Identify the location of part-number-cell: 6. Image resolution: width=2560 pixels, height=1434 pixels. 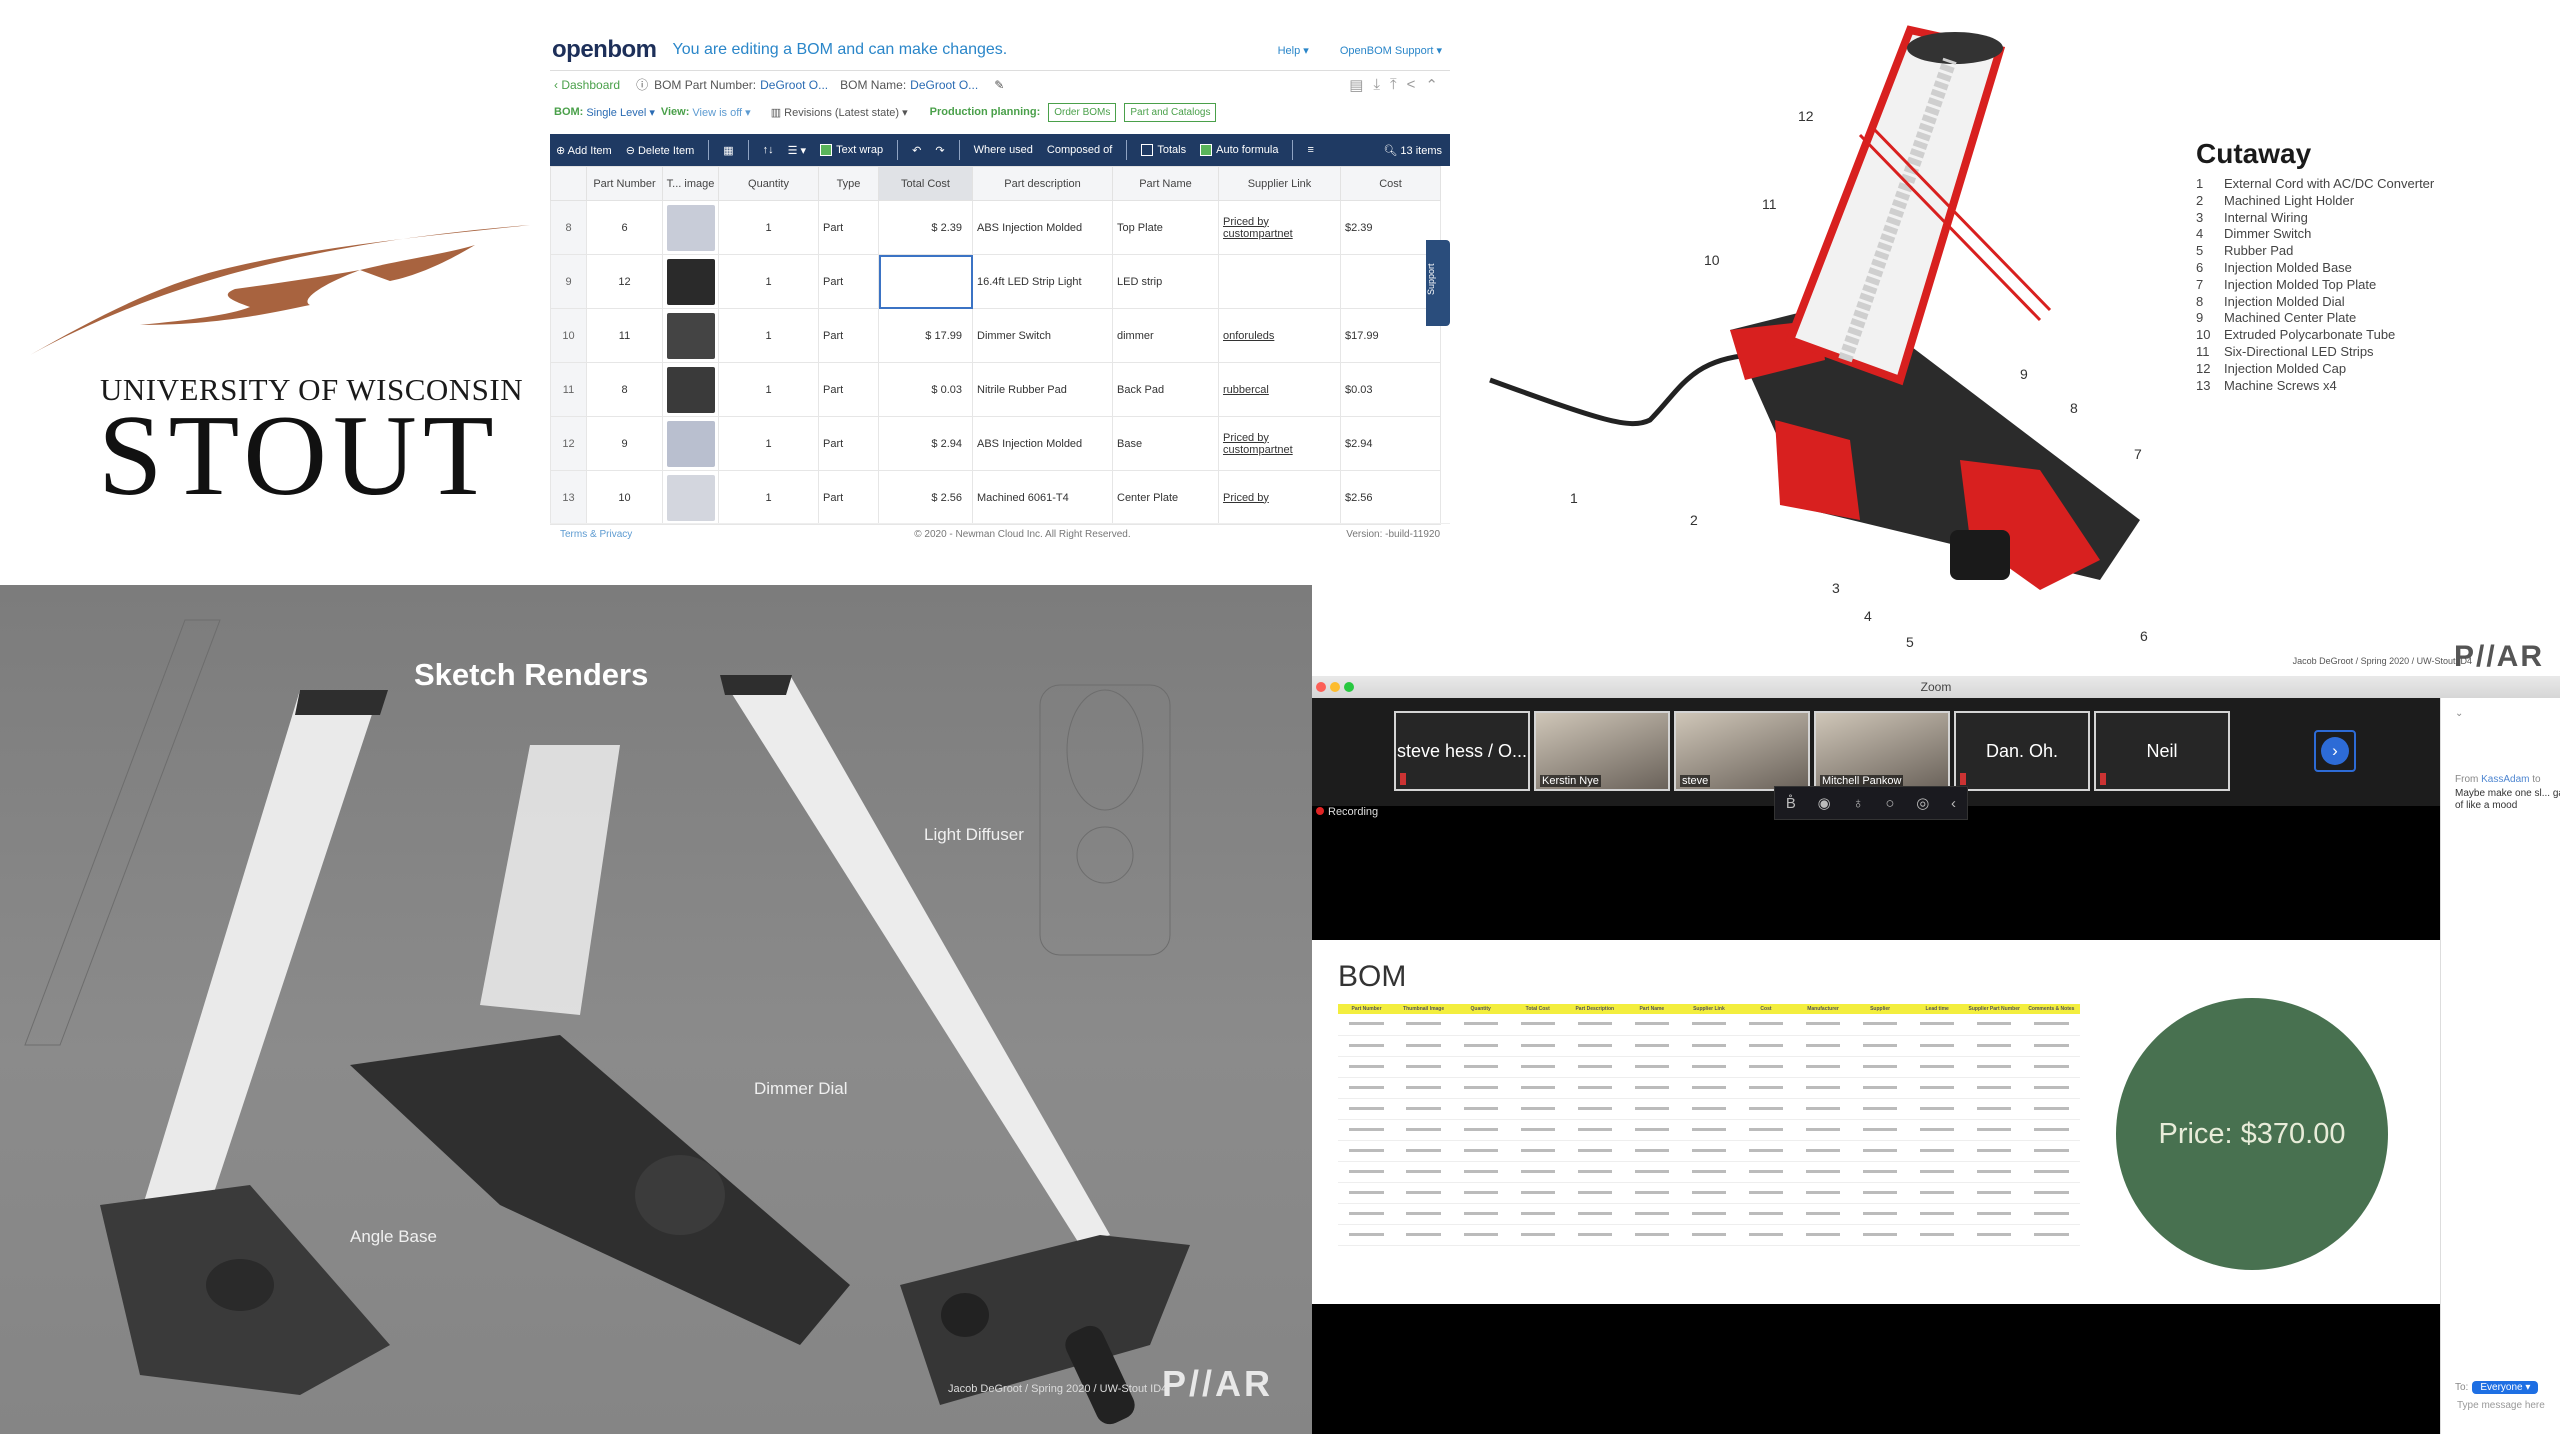
(624, 227).